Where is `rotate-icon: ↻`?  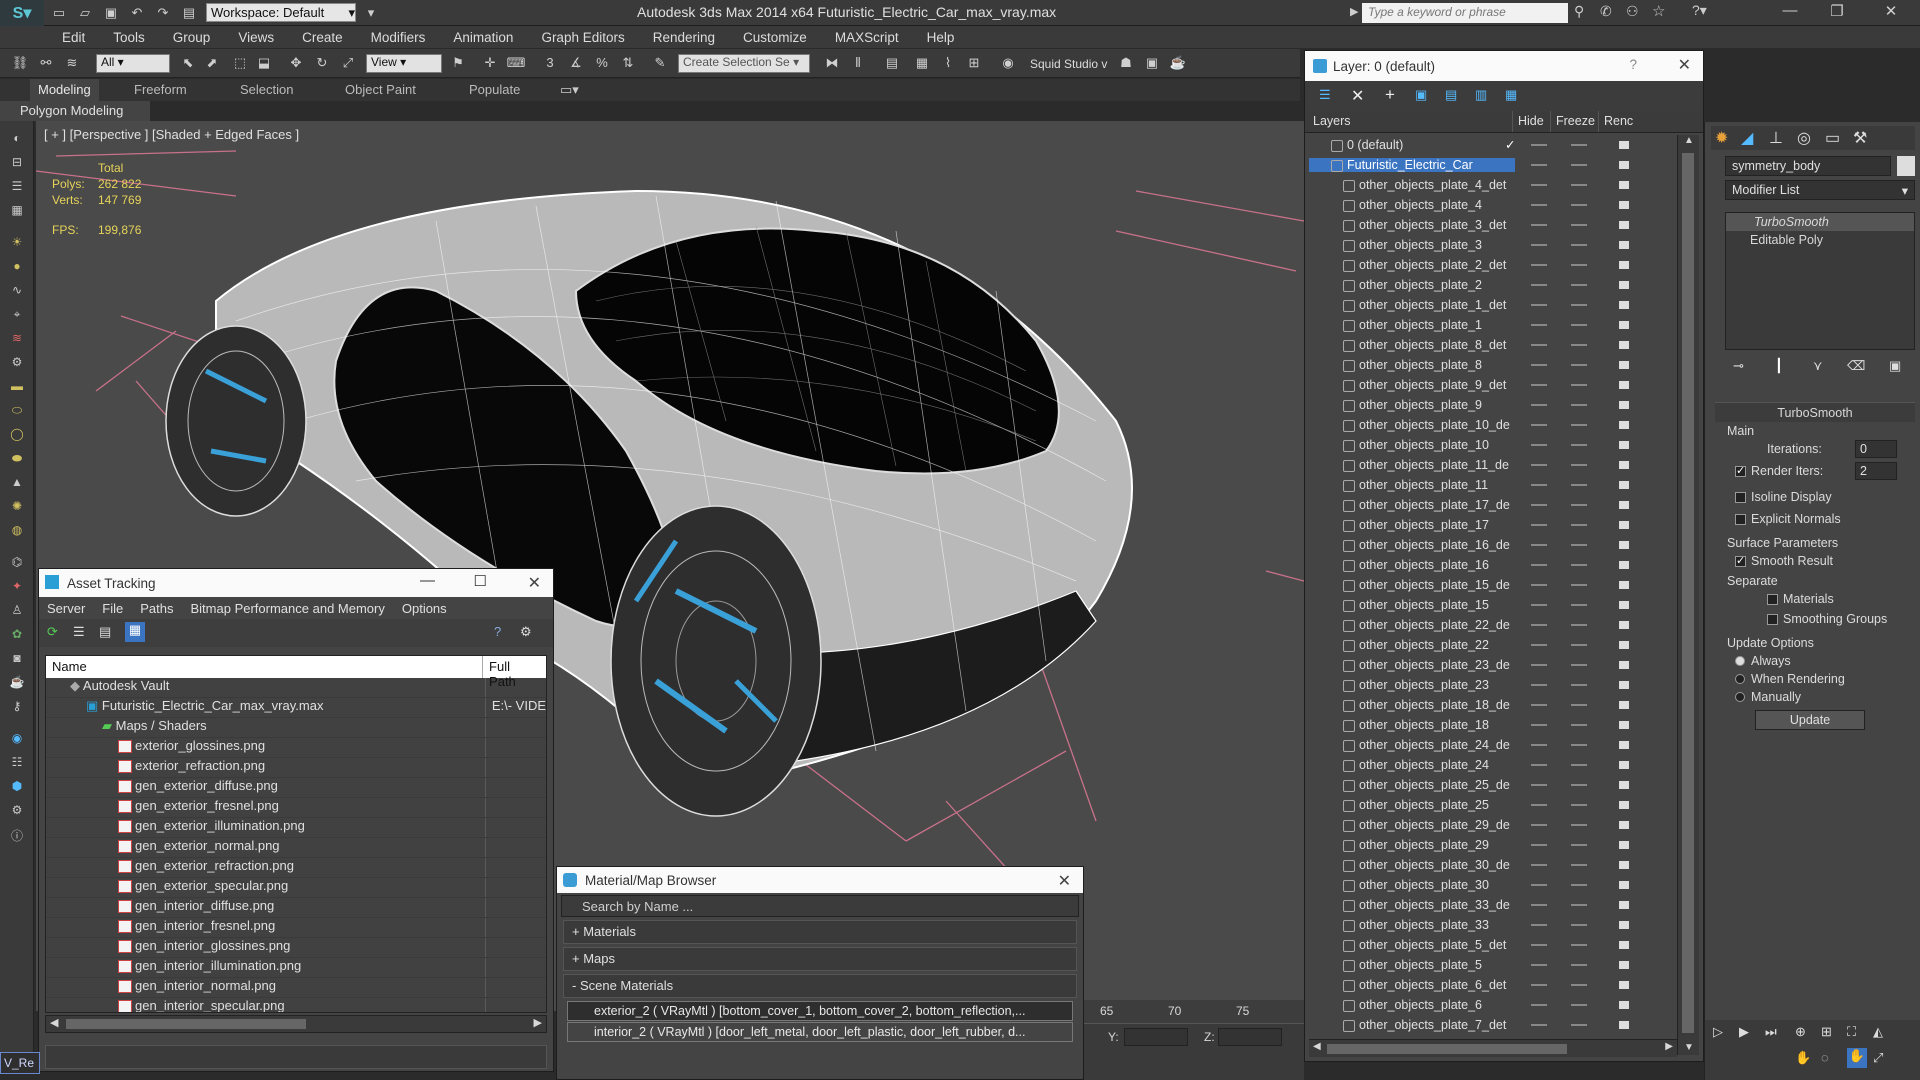 rotate-icon: ↻ is located at coordinates (322, 64).